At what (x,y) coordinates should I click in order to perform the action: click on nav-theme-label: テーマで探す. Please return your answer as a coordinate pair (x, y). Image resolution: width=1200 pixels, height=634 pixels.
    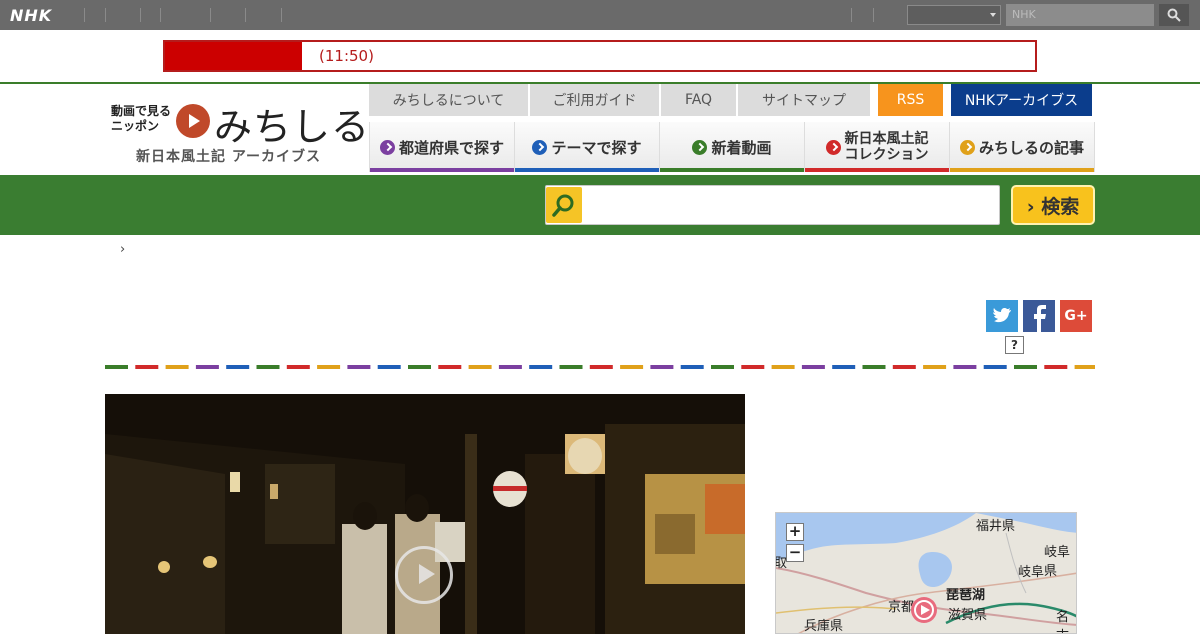
    Looking at the image, I should click on (596, 147).